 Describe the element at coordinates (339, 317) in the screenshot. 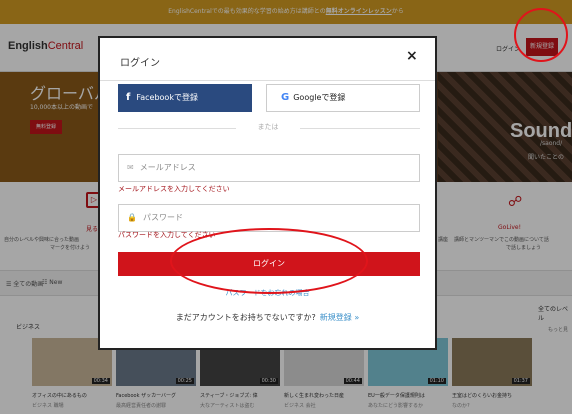

I see `signup-link: 新規登録 »` at that location.